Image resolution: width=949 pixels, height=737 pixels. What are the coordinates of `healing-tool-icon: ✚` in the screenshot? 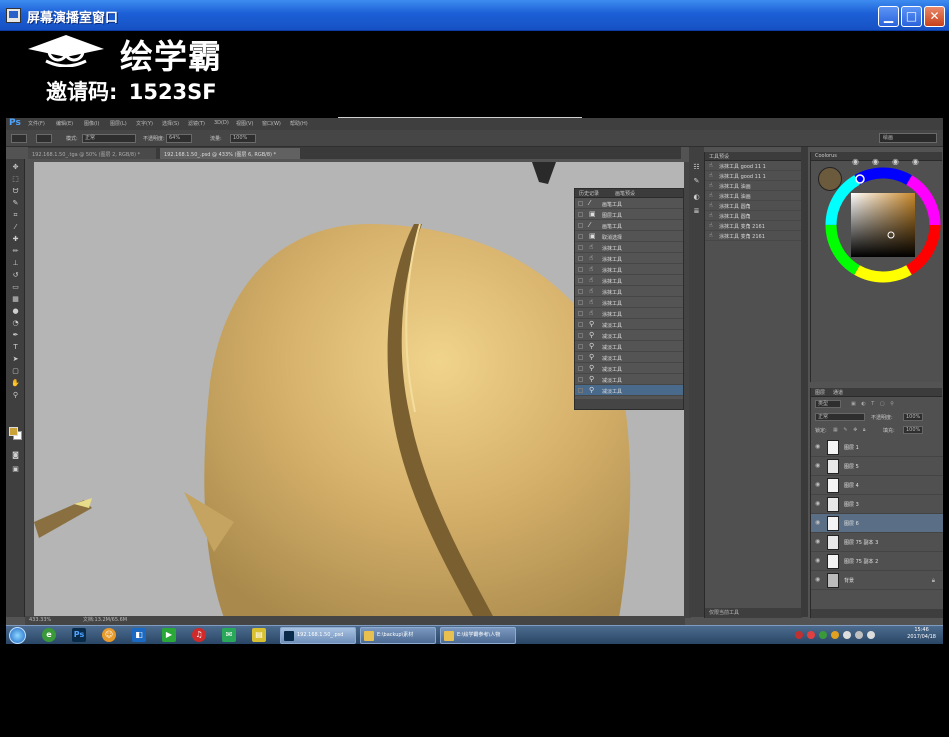 It's located at (15, 239).